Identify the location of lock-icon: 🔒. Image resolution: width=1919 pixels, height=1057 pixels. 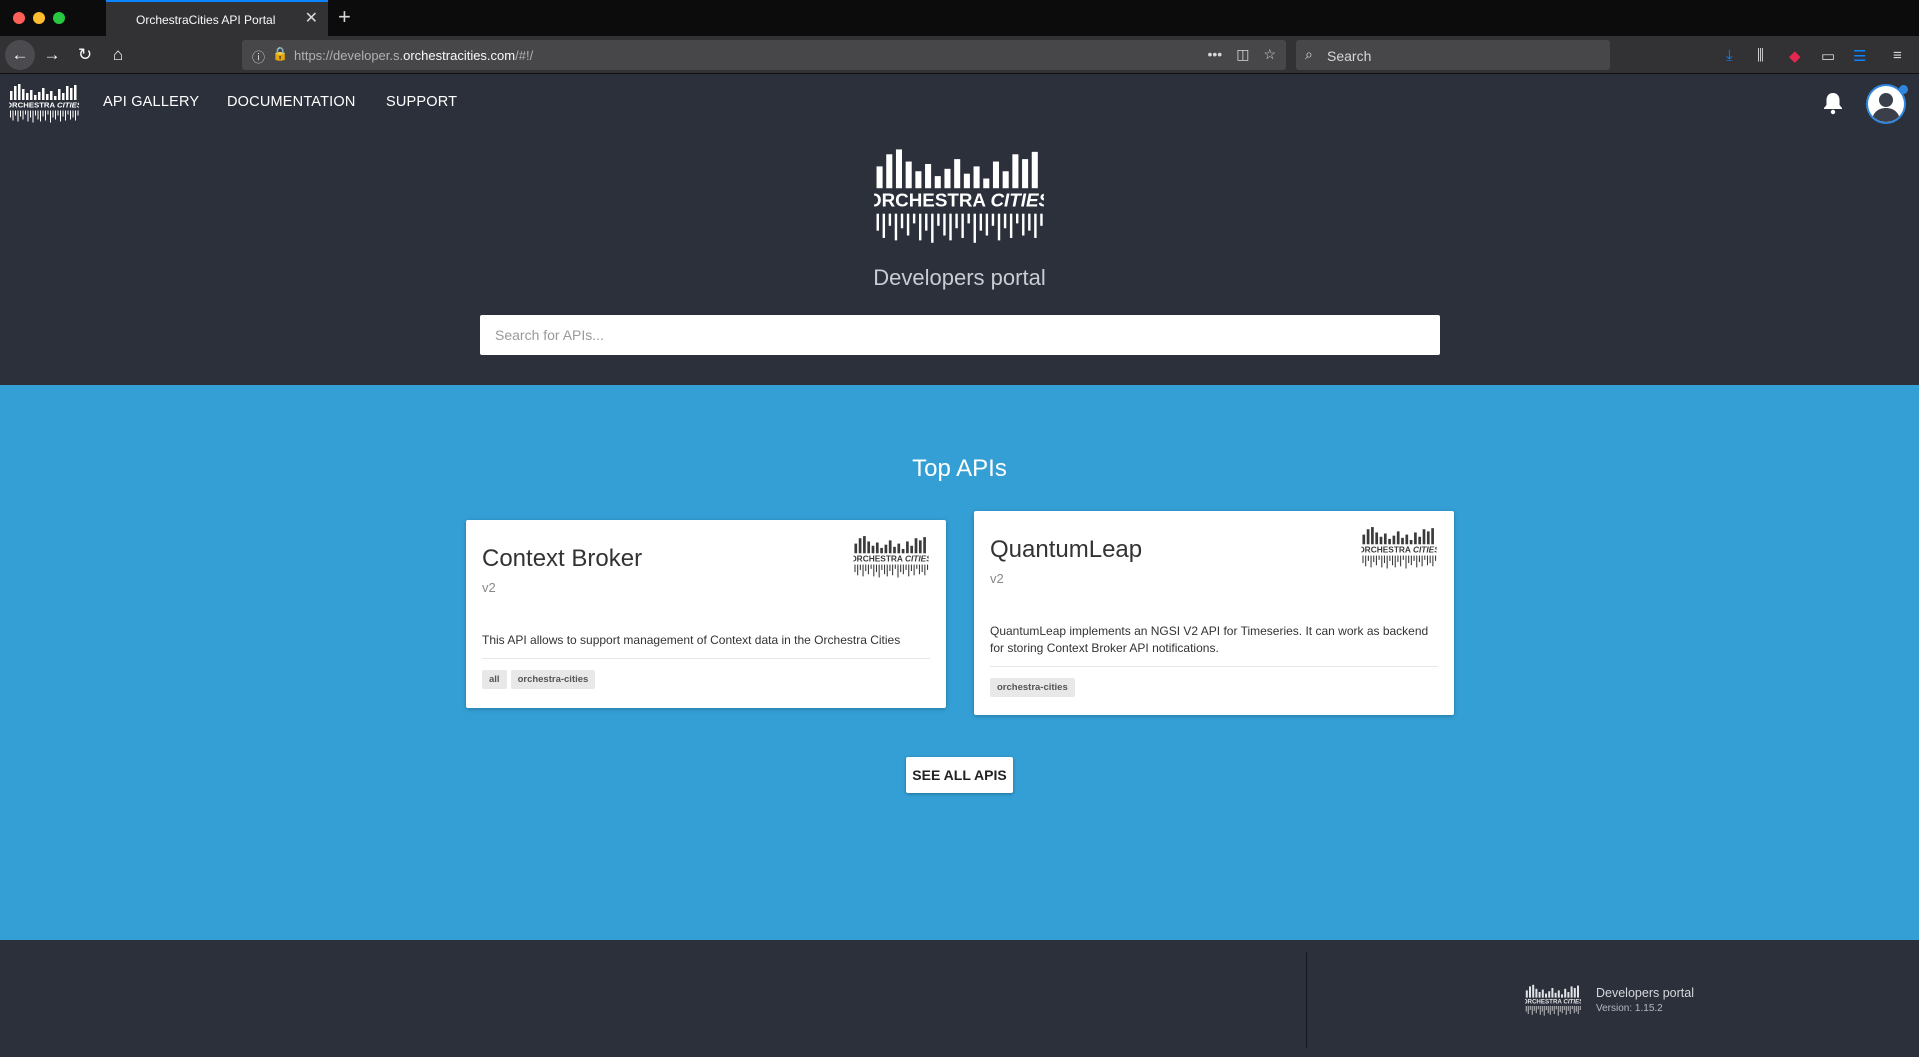
(280, 53).